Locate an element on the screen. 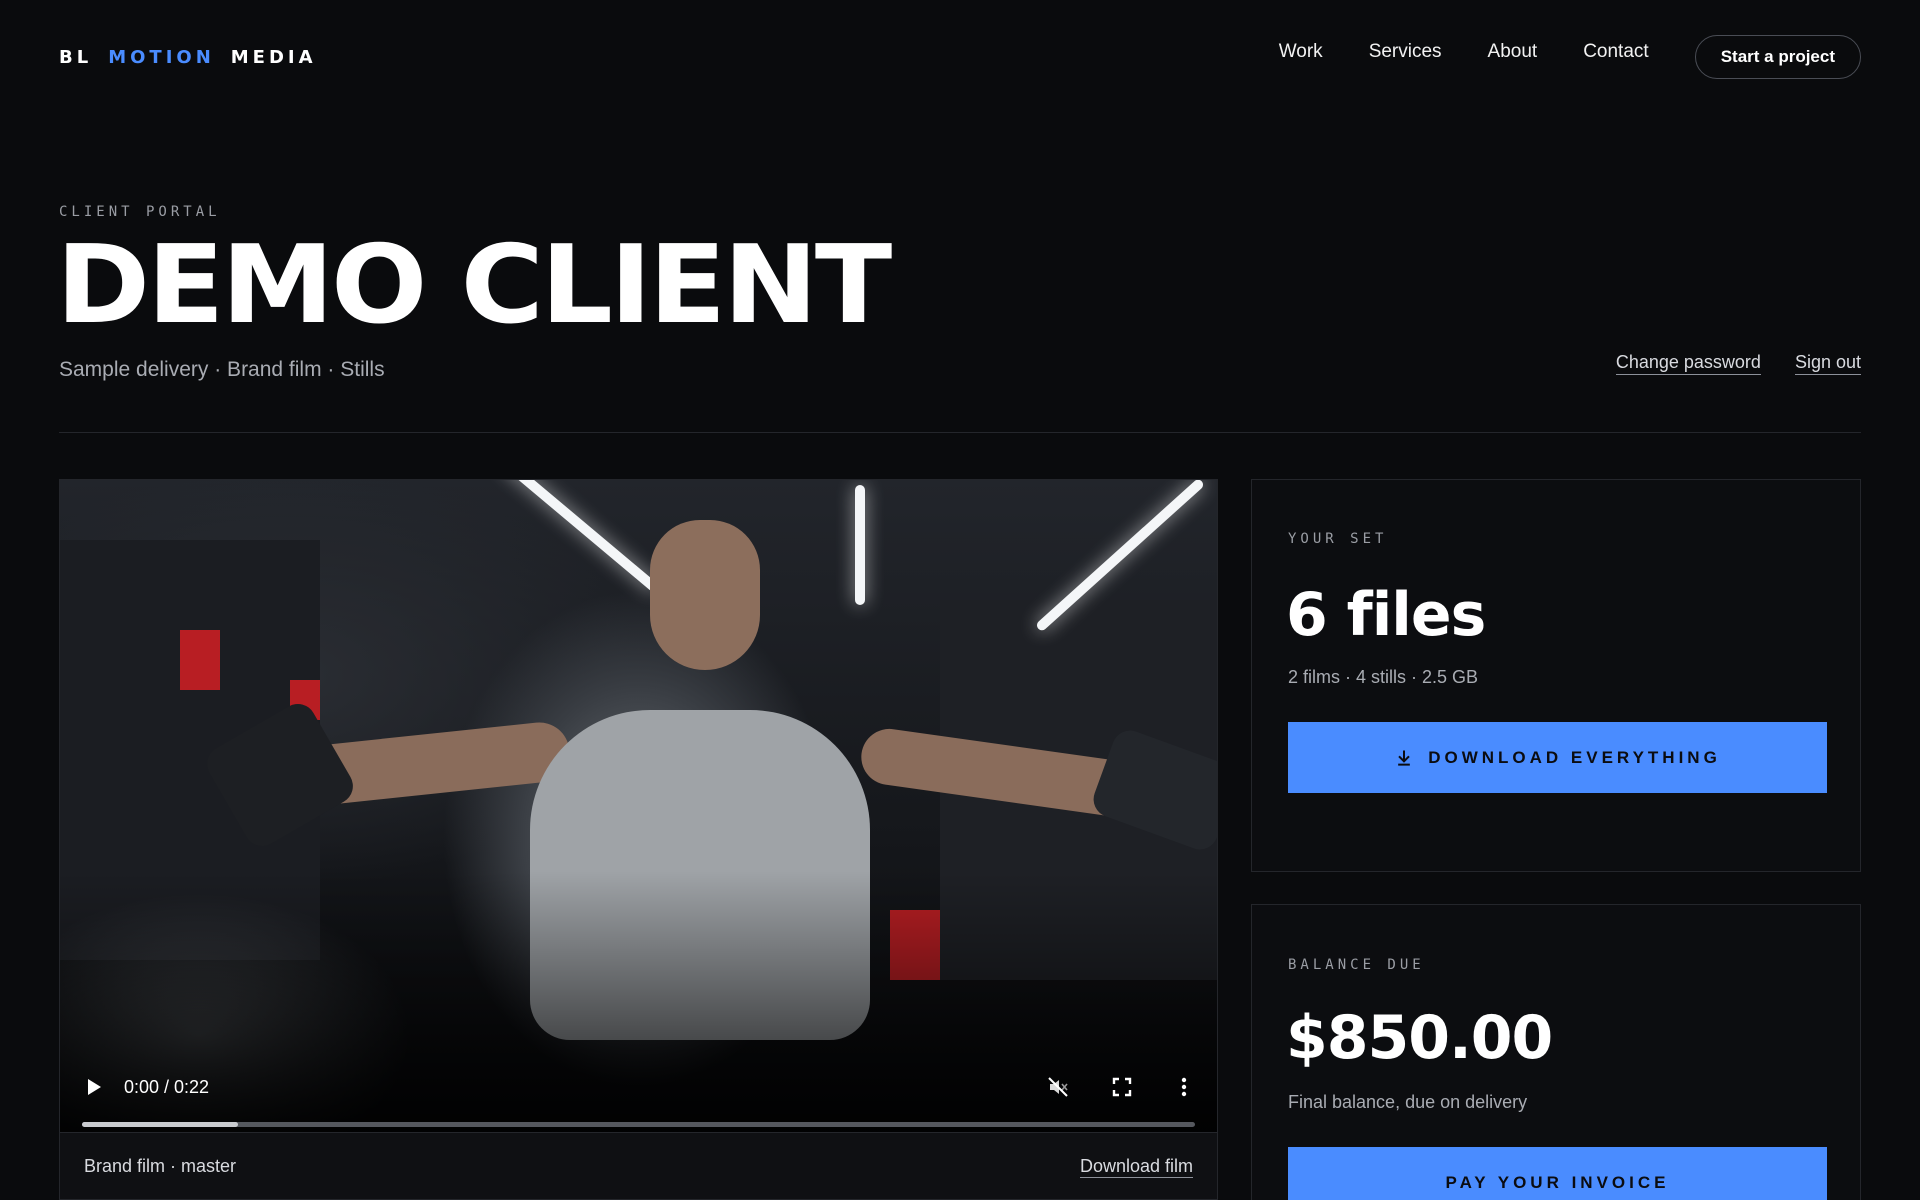  fullscreen-icon is located at coordinates (1122, 1087).